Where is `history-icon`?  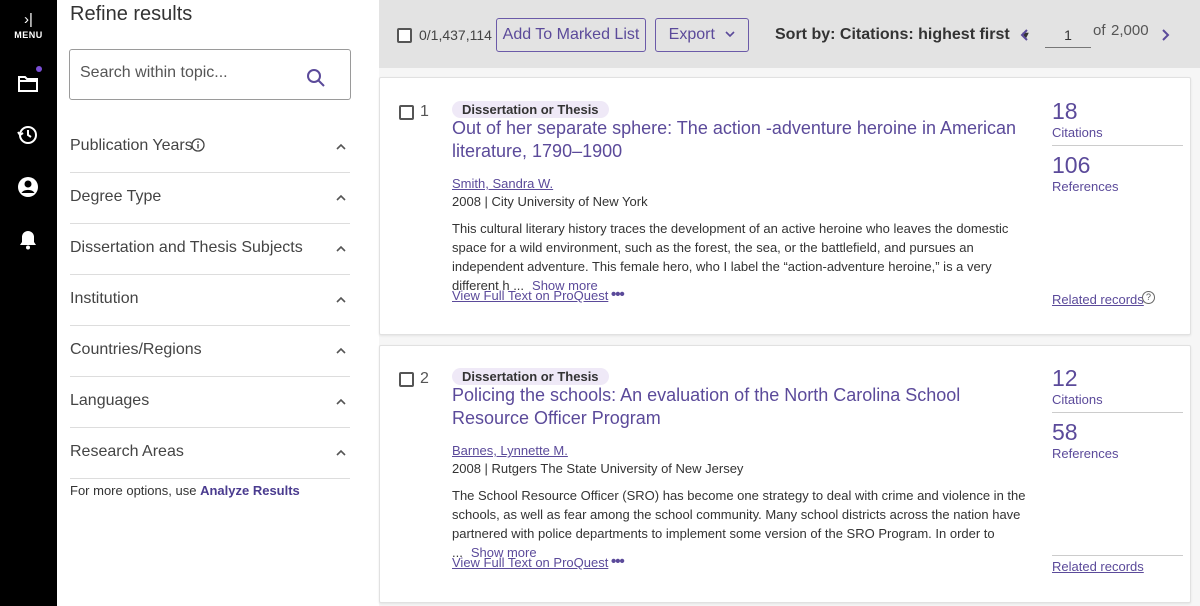 history-icon is located at coordinates (28, 135).